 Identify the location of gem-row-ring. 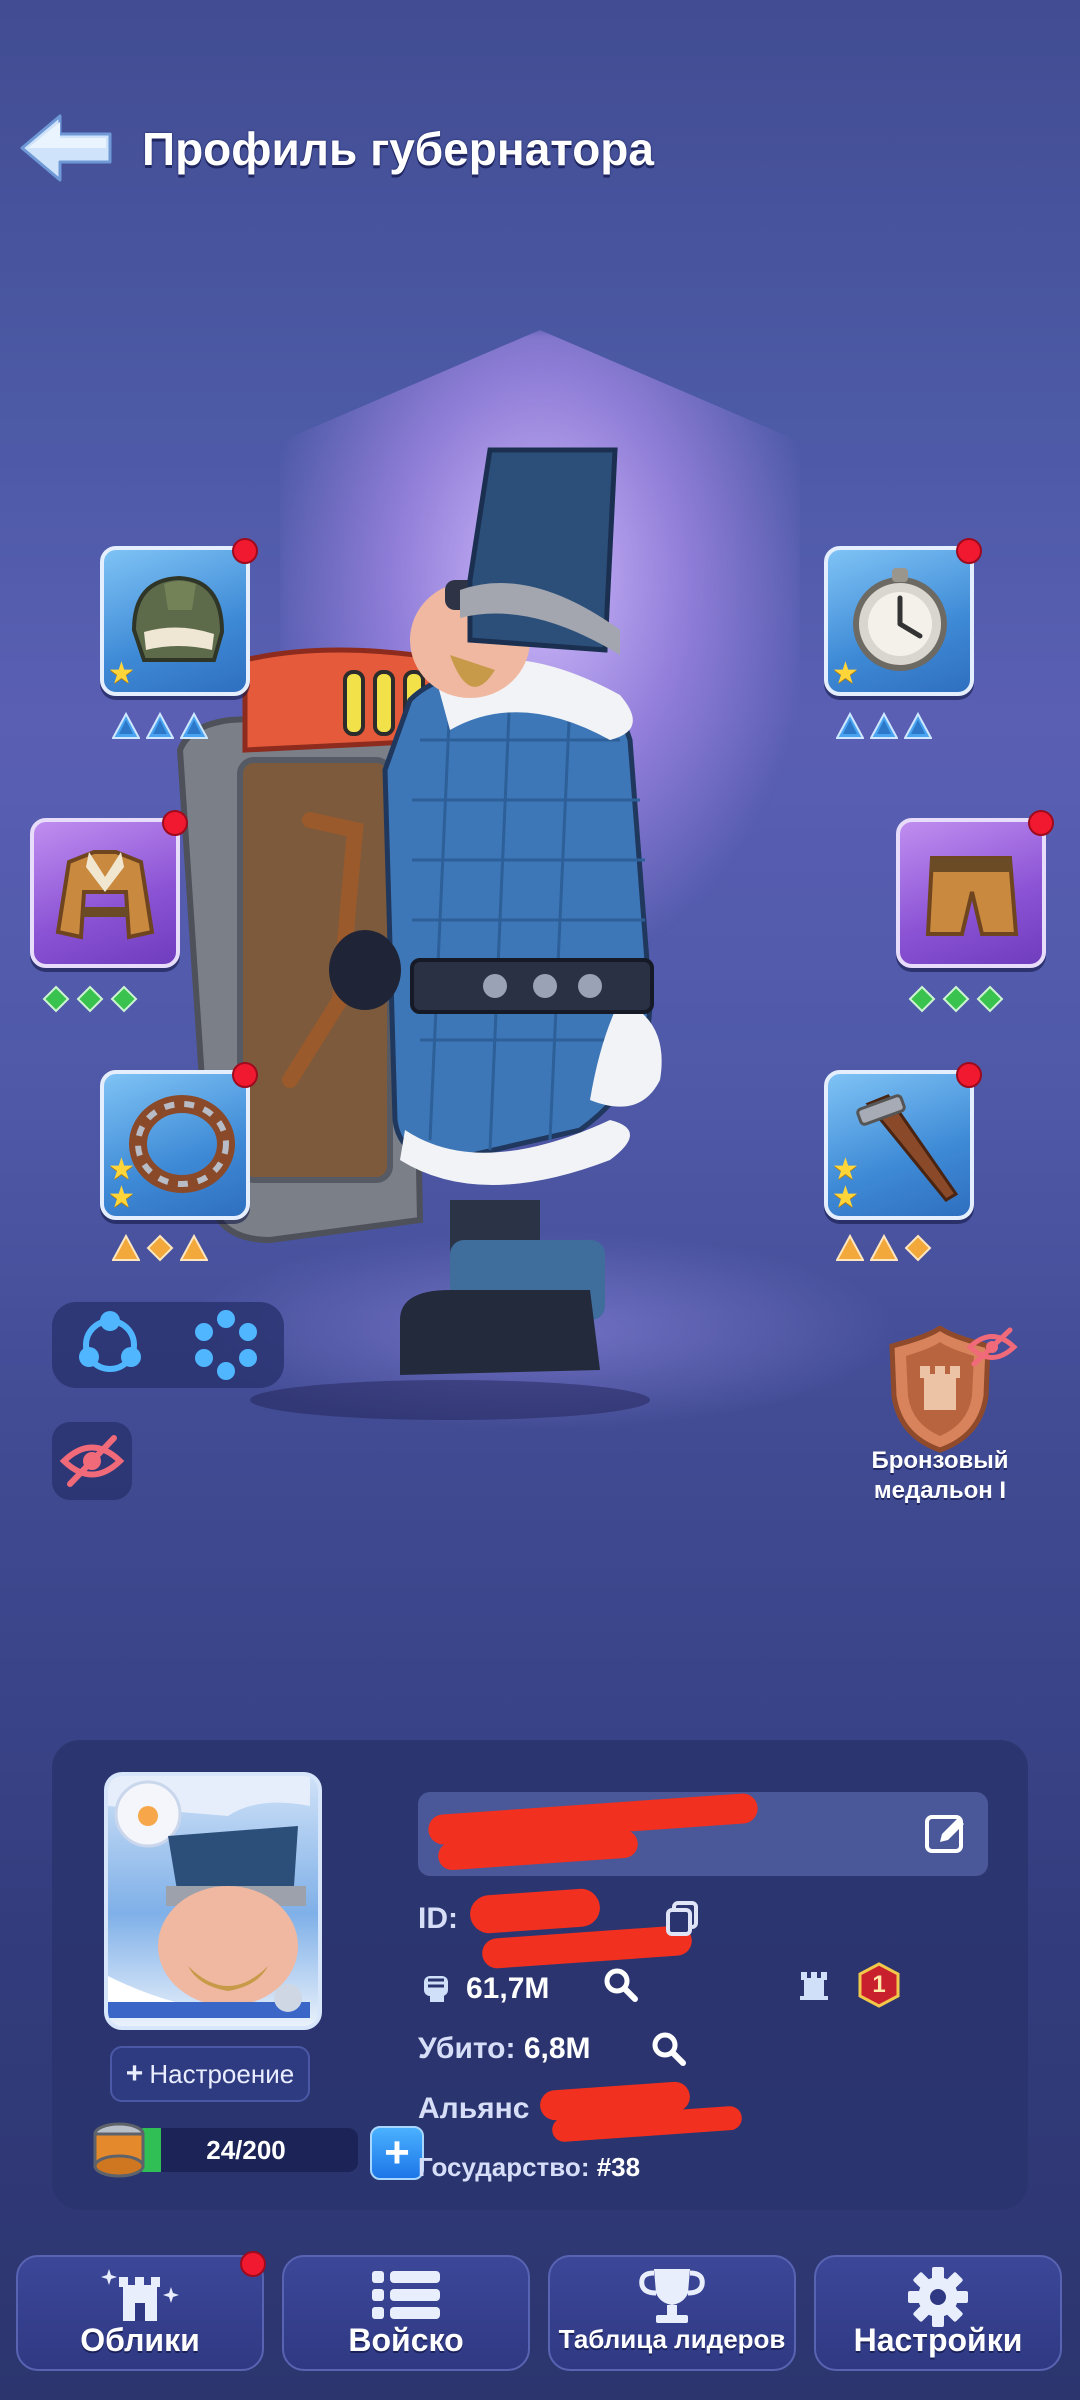
(160, 1248).